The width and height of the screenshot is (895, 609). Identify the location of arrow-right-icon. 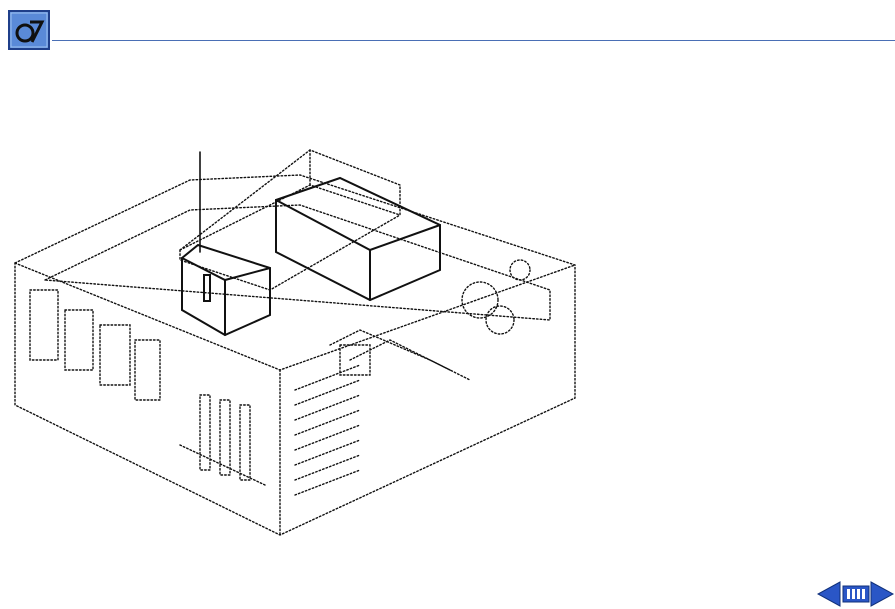
(882, 594).